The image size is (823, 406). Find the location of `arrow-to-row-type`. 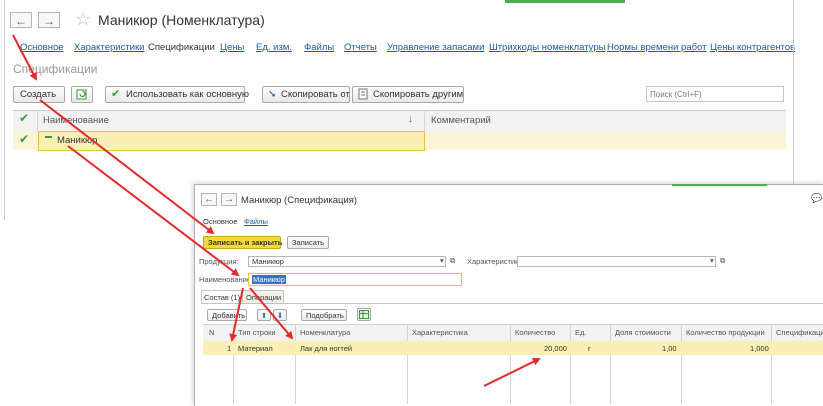

arrow-to-row-type is located at coordinates (236, 314).